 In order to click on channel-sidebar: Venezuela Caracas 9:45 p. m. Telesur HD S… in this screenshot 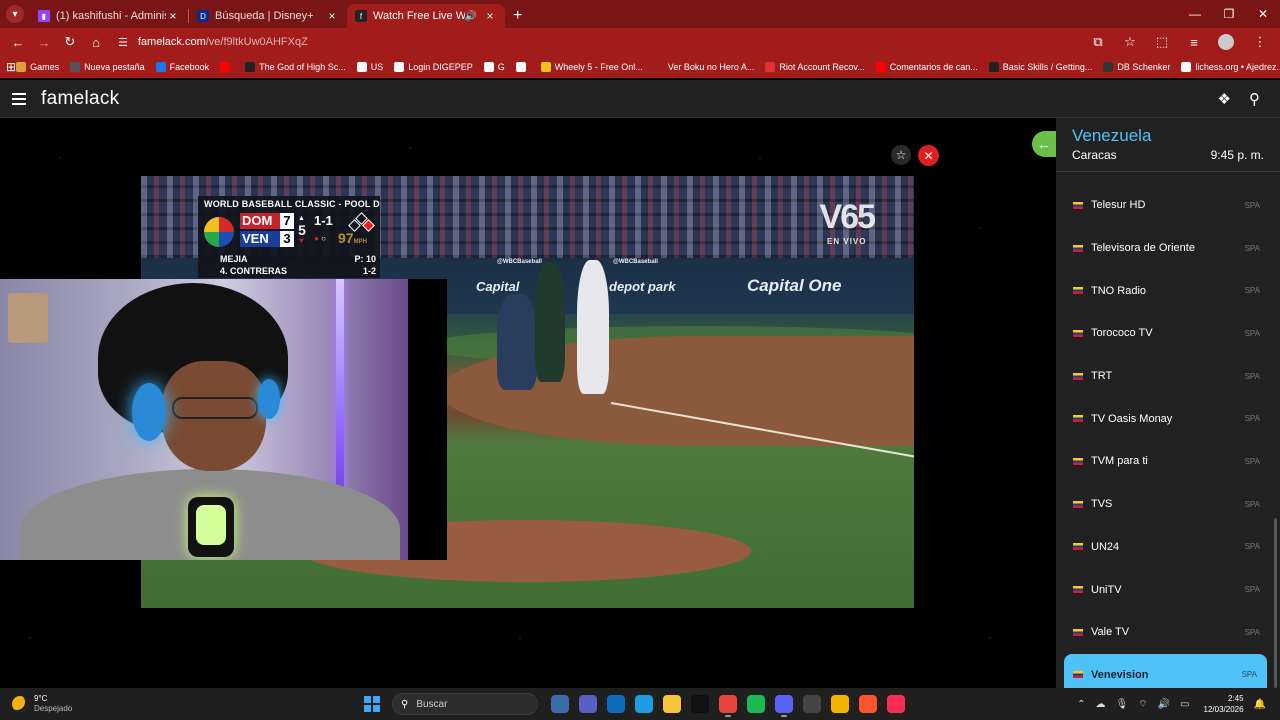, I will do `click(1168, 403)`.